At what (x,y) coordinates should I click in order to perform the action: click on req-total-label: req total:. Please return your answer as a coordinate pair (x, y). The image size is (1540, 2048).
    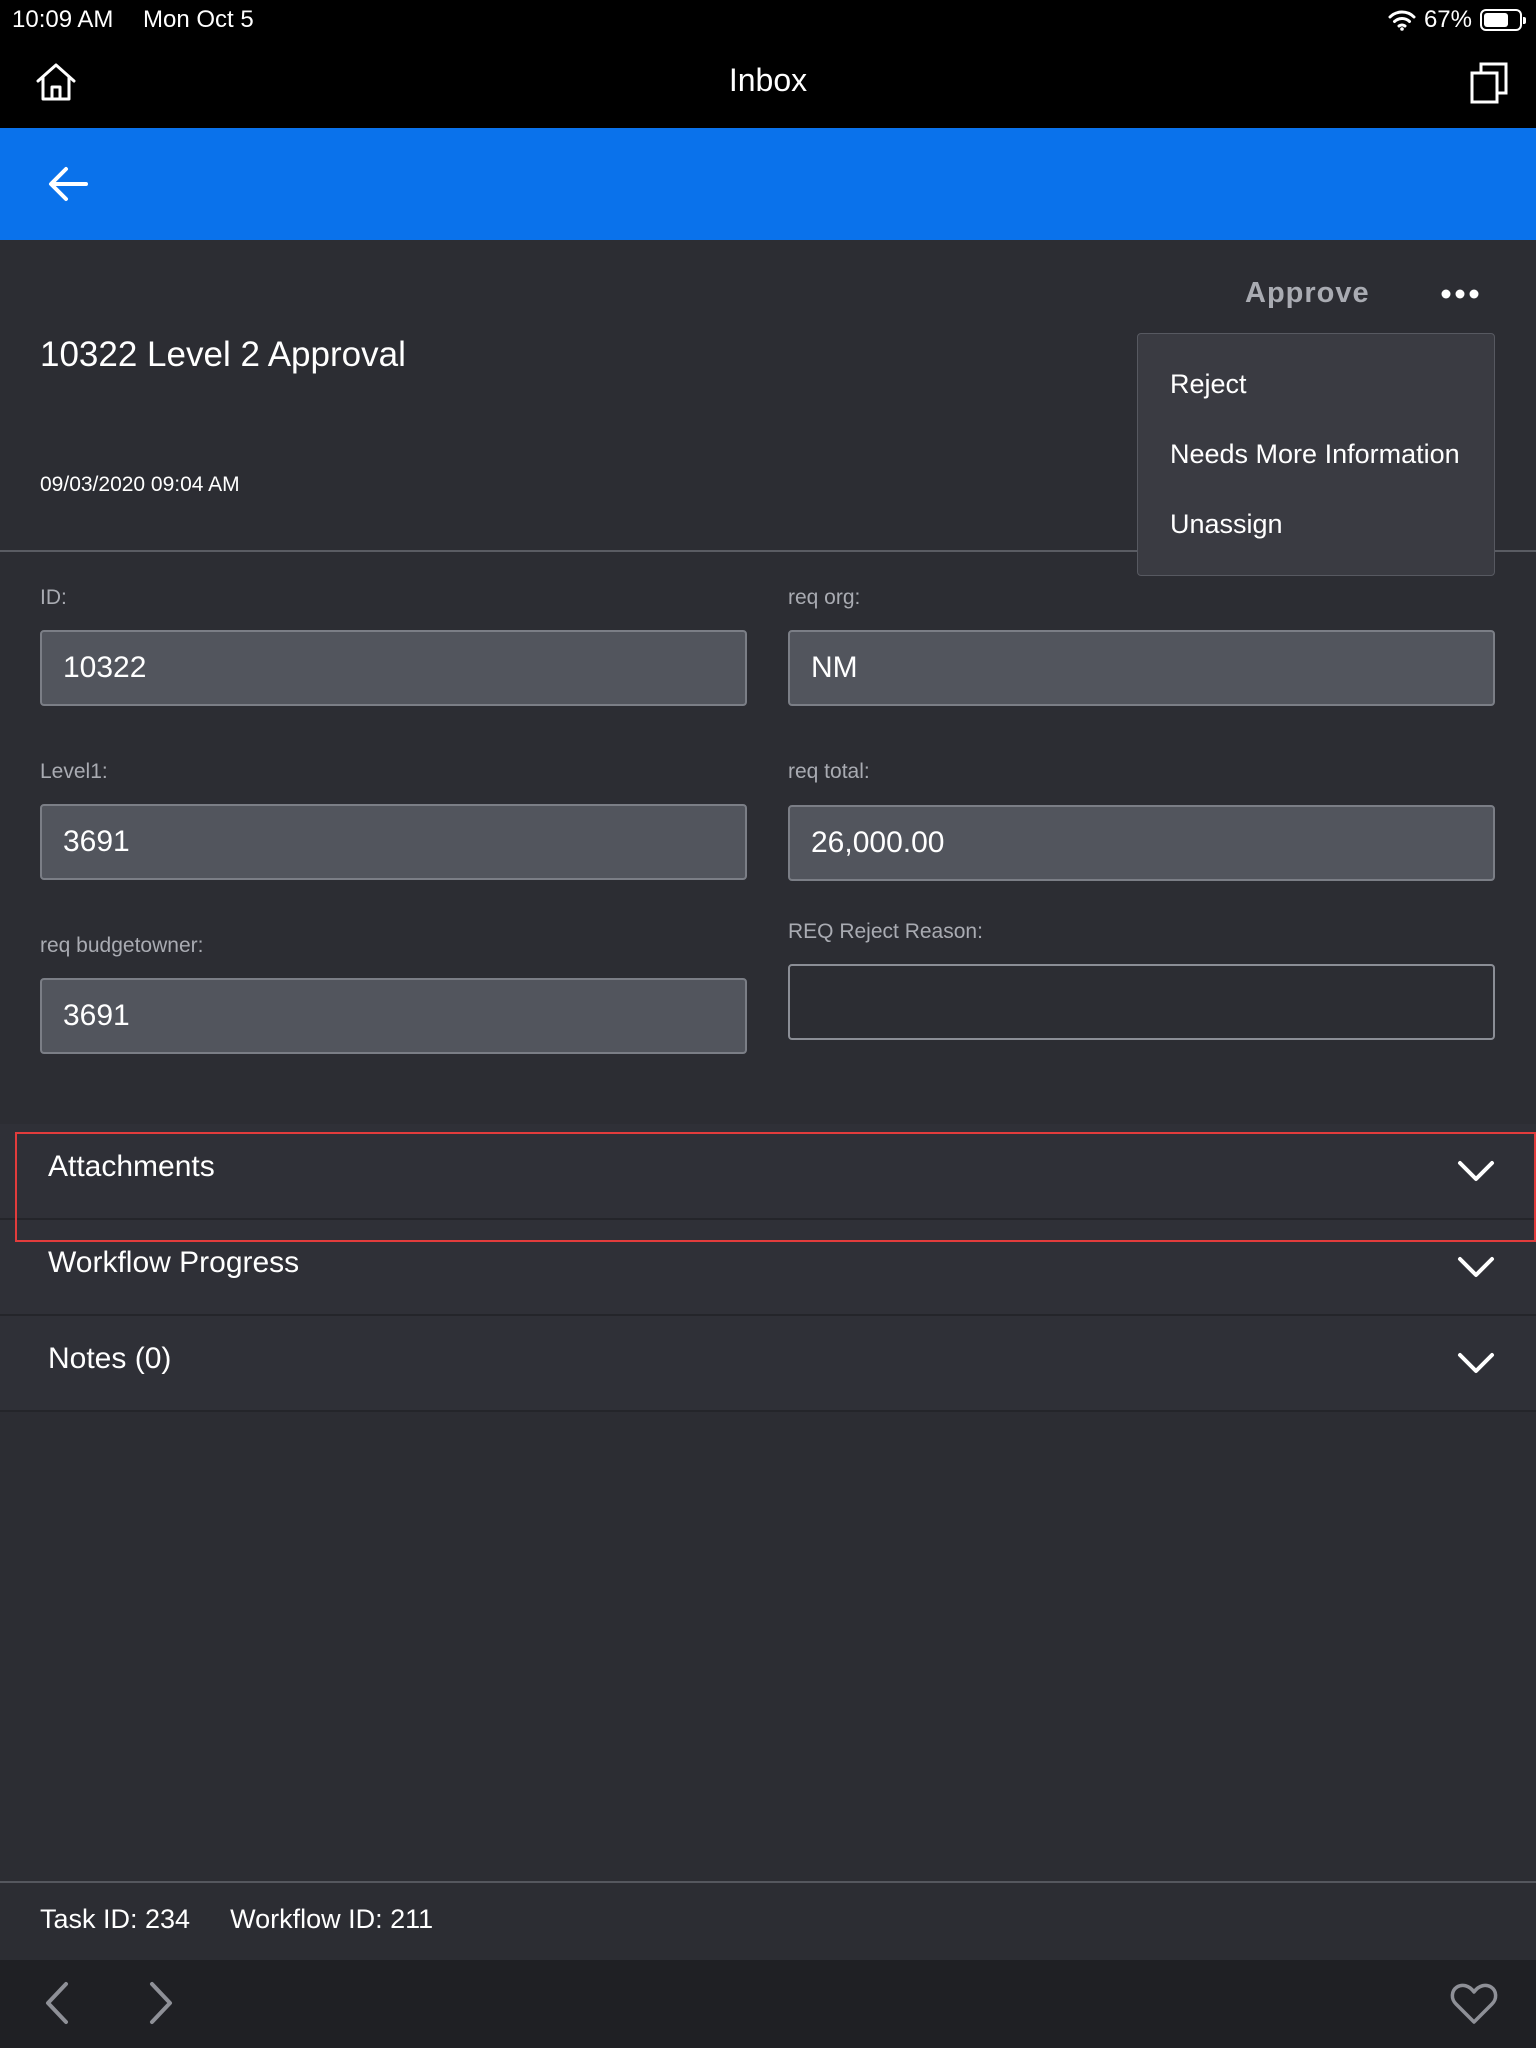
    Looking at the image, I should click on (829, 771).